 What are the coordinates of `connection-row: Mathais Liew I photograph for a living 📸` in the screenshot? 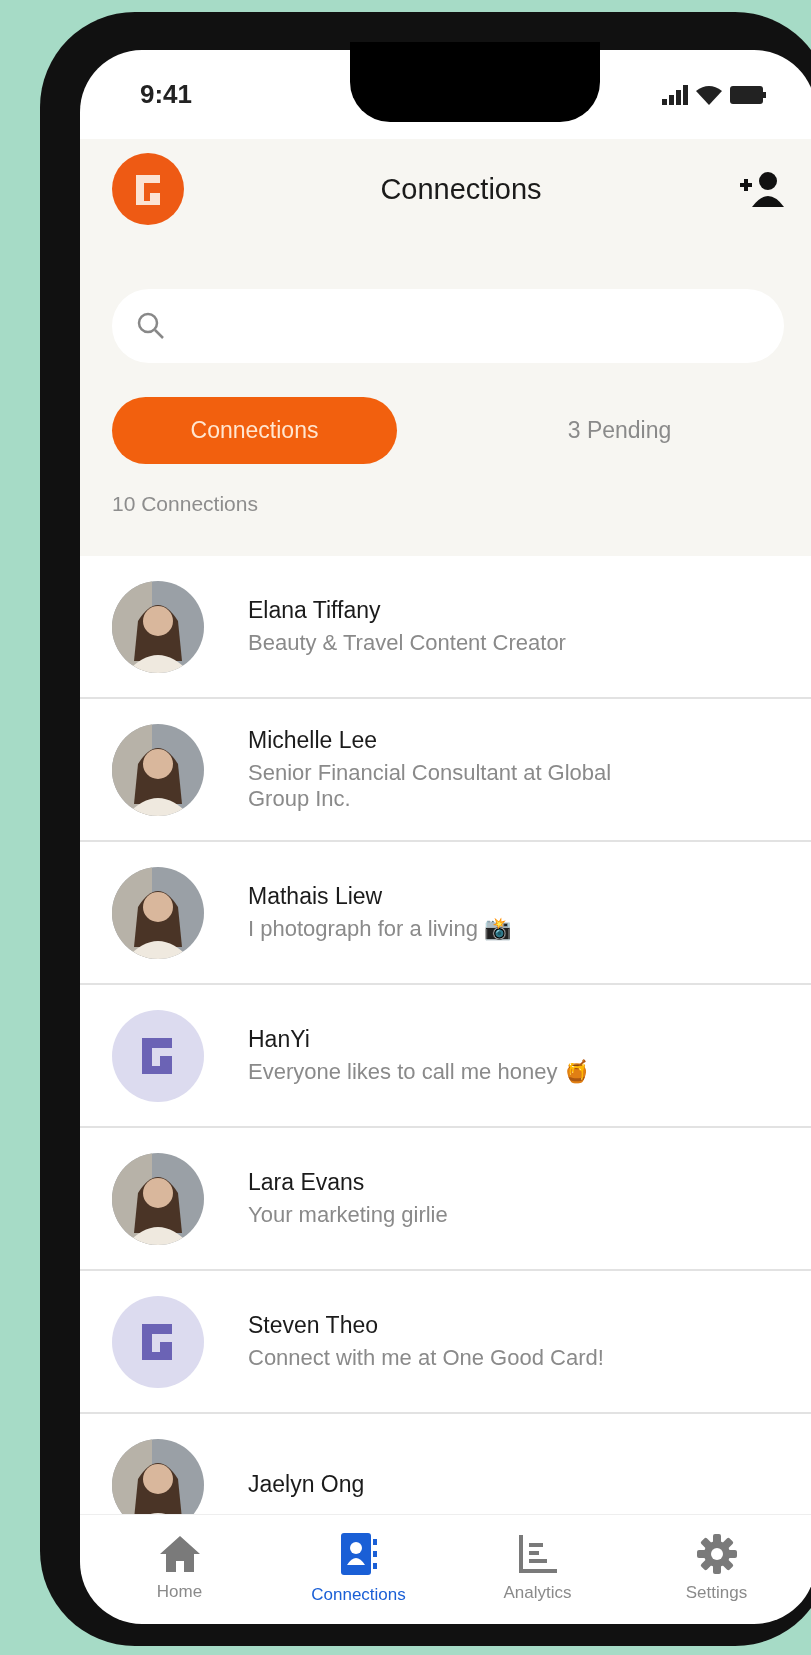 It's located at (445, 913).